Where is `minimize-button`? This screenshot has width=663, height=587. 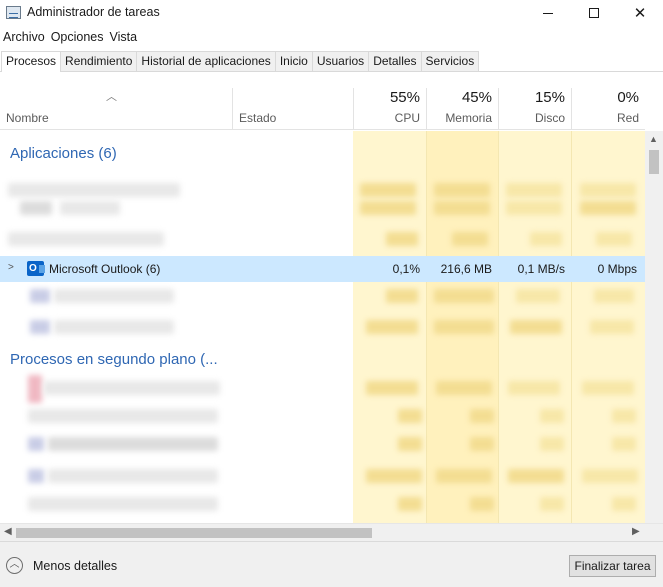 minimize-button is located at coordinates (548, 13).